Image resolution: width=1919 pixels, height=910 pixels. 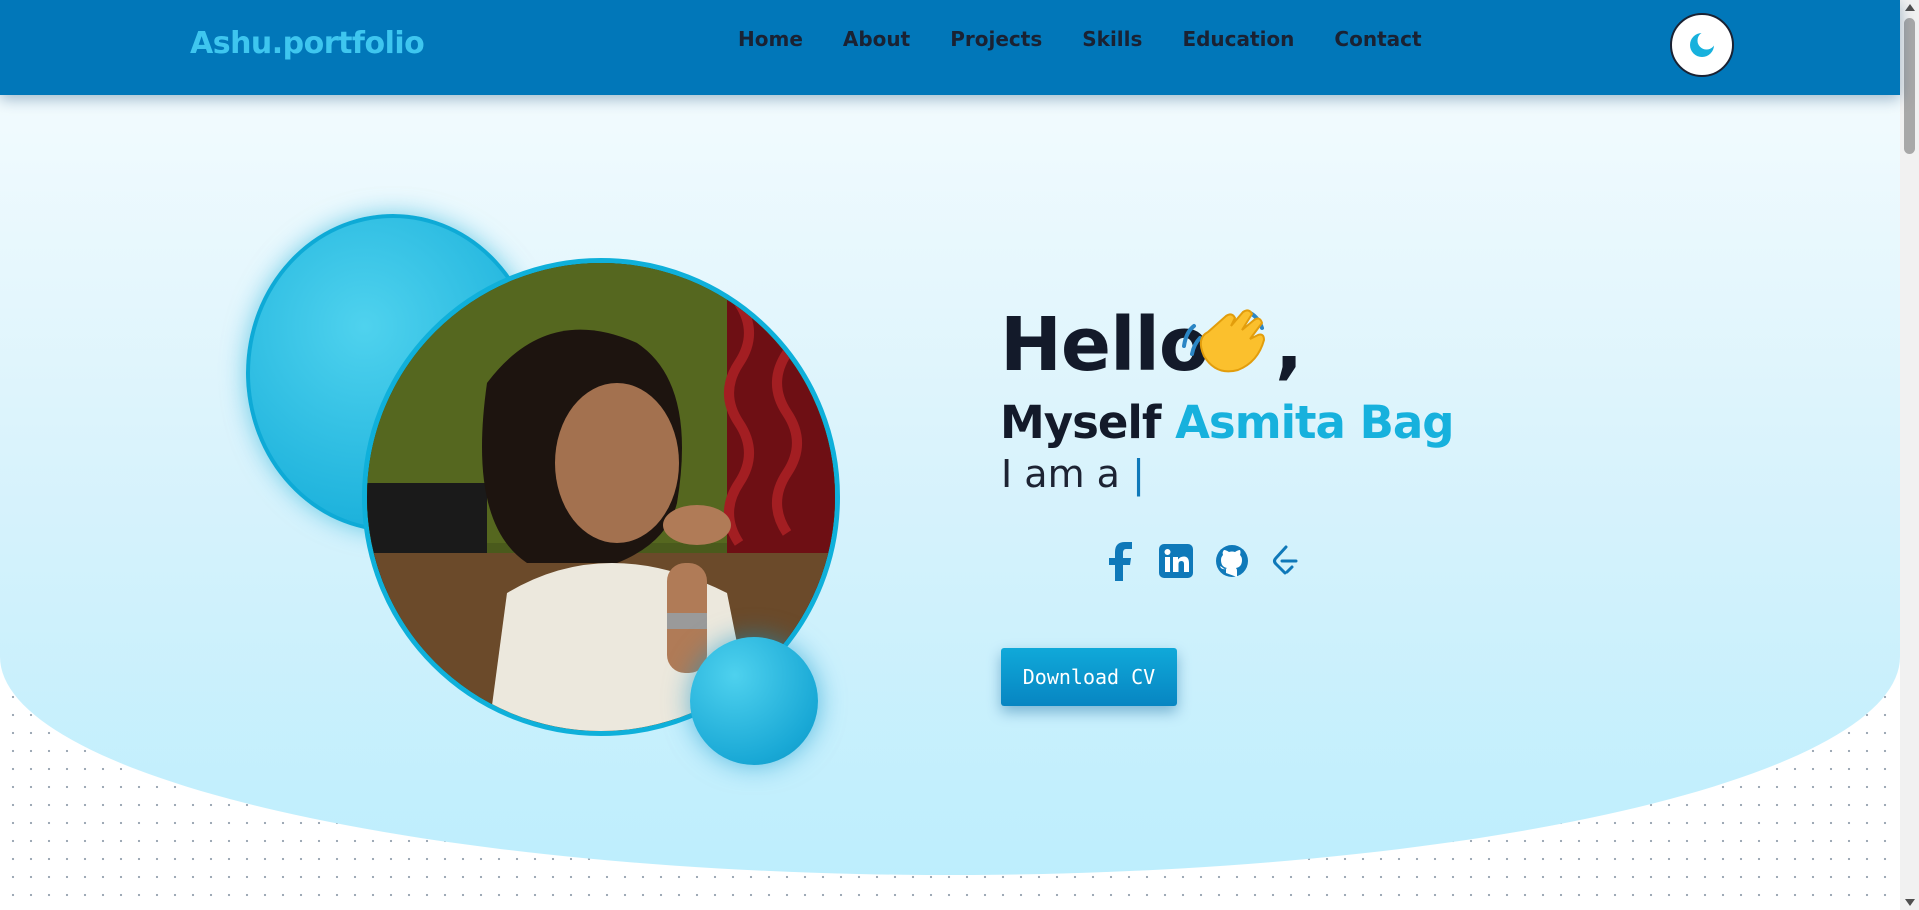 What do you see at coordinates (1213, 561) in the screenshot?
I see `social-links` at bounding box center [1213, 561].